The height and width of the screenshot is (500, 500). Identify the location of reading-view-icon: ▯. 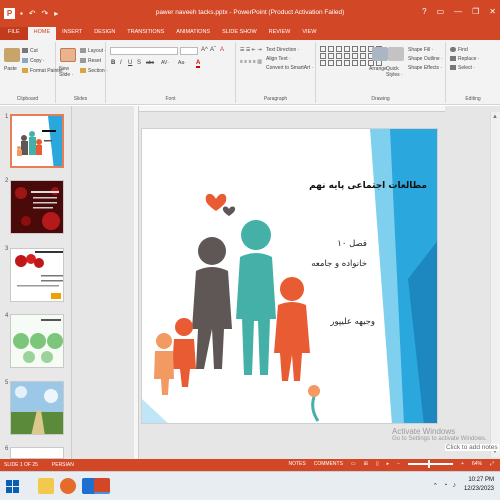
(377, 464).